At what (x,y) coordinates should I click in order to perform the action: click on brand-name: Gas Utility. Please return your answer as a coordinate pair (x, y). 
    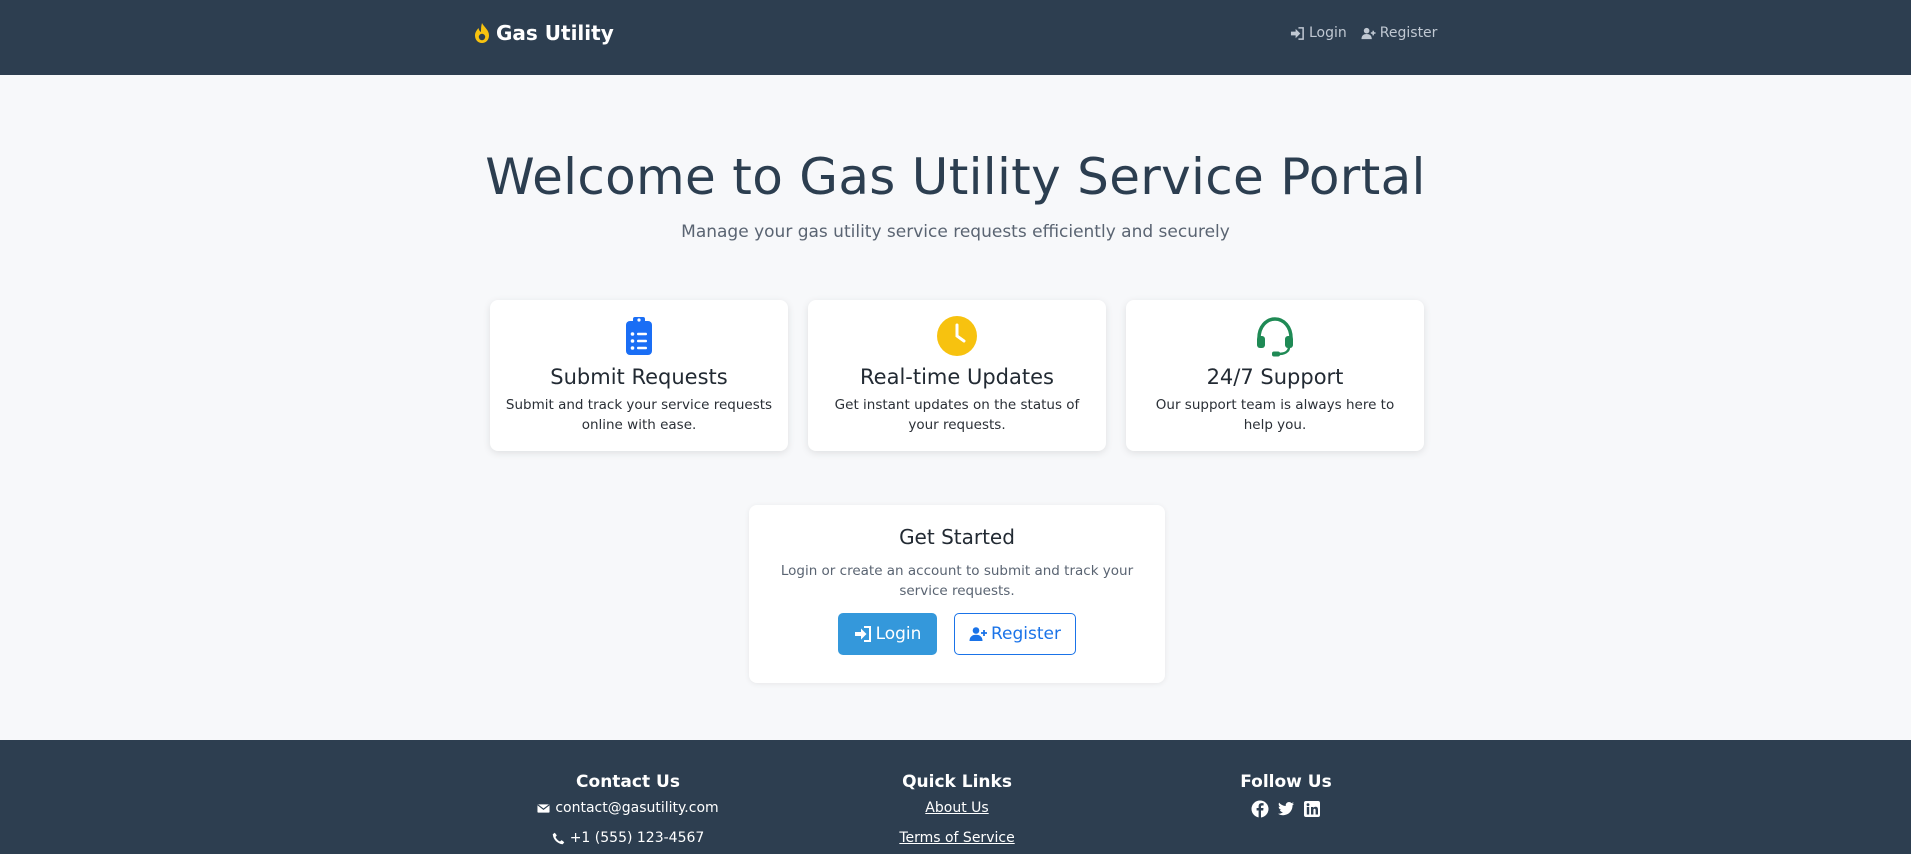
    Looking at the image, I should click on (555, 33).